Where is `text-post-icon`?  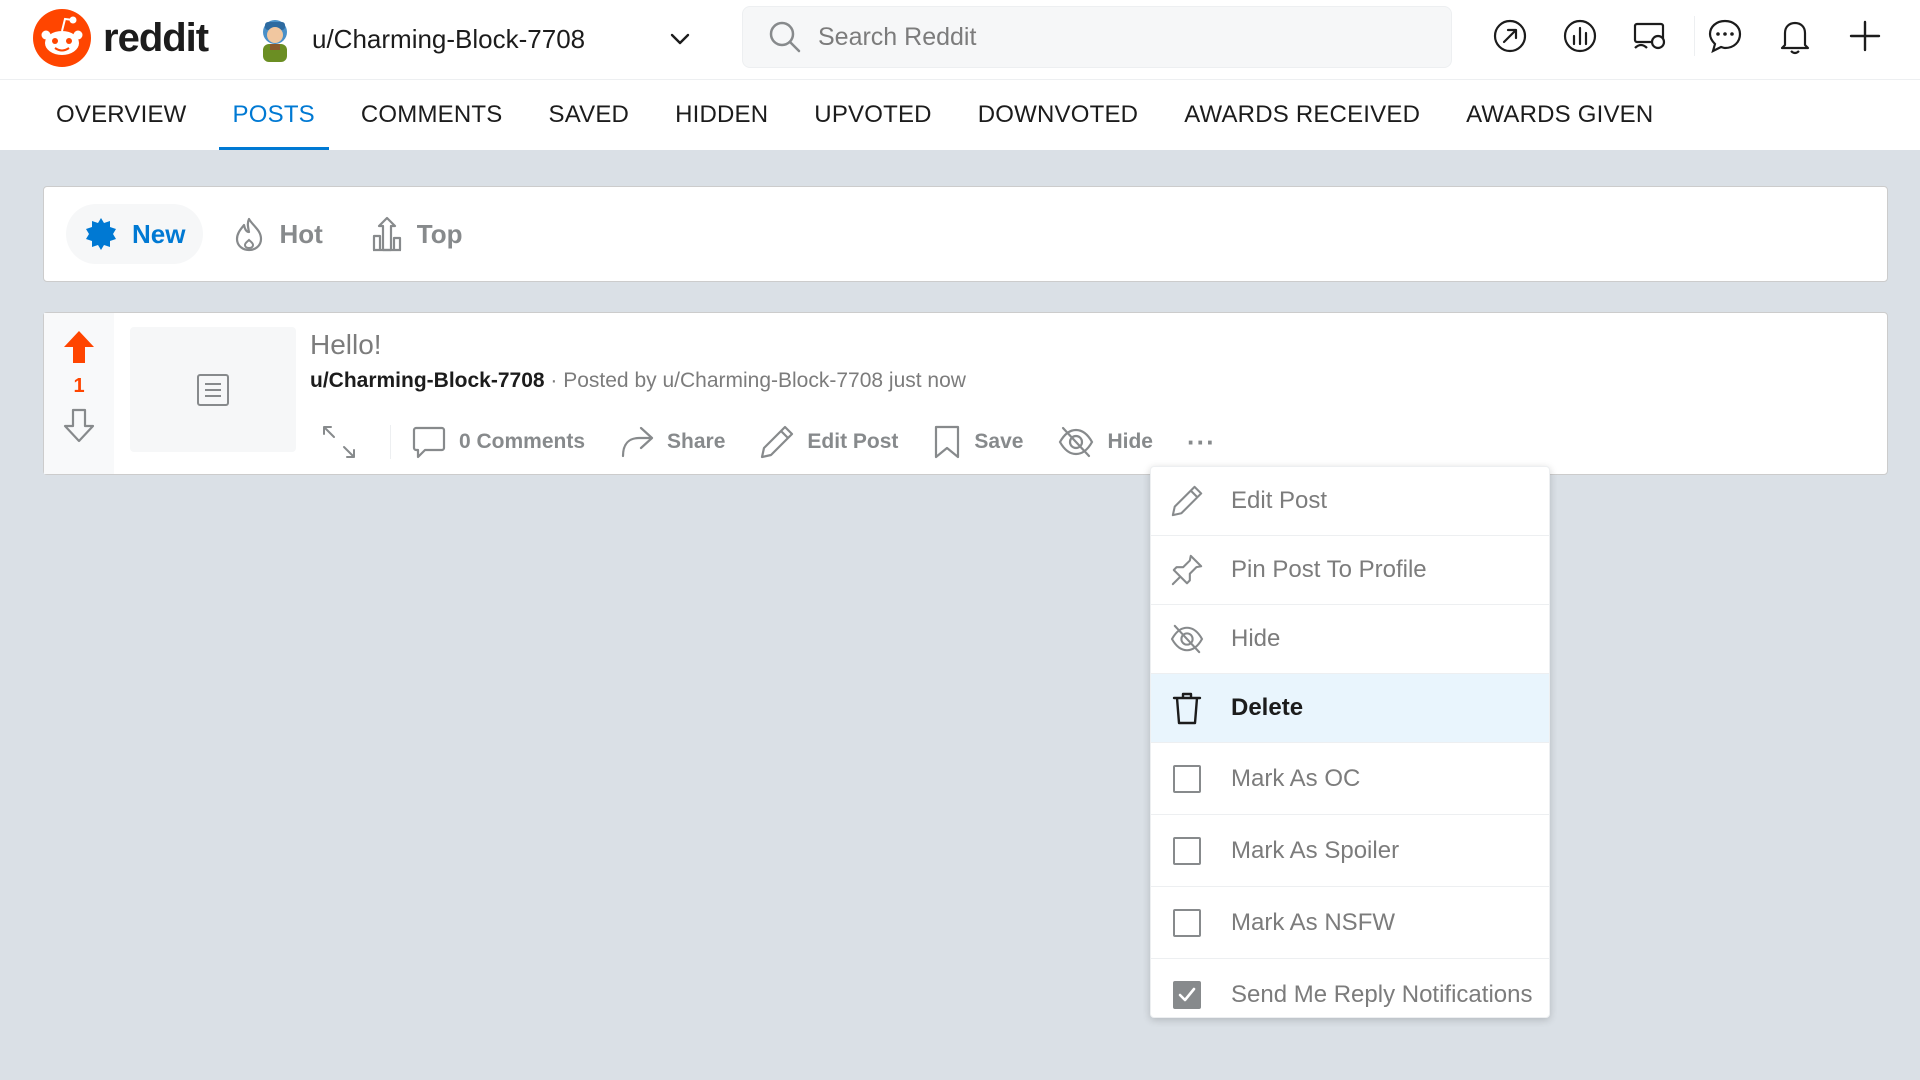 text-post-icon is located at coordinates (213, 389).